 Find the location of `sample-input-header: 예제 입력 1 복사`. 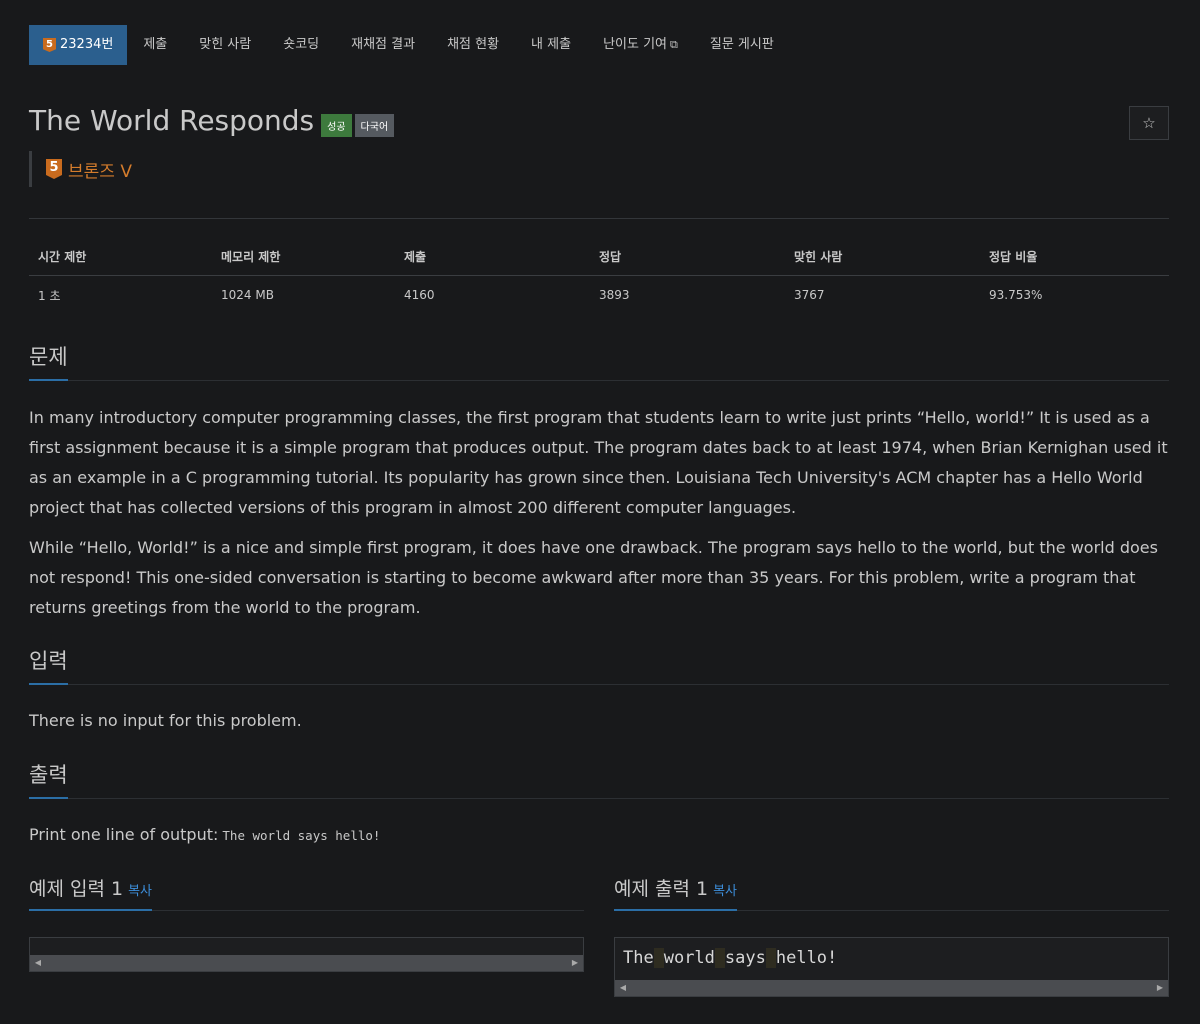

sample-input-header: 예제 입력 1 복사 is located at coordinates (306, 892).